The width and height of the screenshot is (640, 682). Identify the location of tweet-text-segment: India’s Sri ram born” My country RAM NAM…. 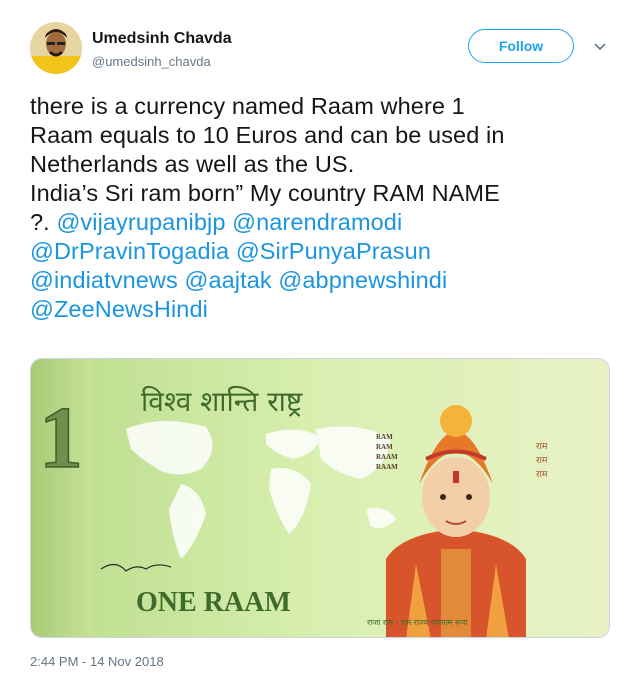
(265, 193).